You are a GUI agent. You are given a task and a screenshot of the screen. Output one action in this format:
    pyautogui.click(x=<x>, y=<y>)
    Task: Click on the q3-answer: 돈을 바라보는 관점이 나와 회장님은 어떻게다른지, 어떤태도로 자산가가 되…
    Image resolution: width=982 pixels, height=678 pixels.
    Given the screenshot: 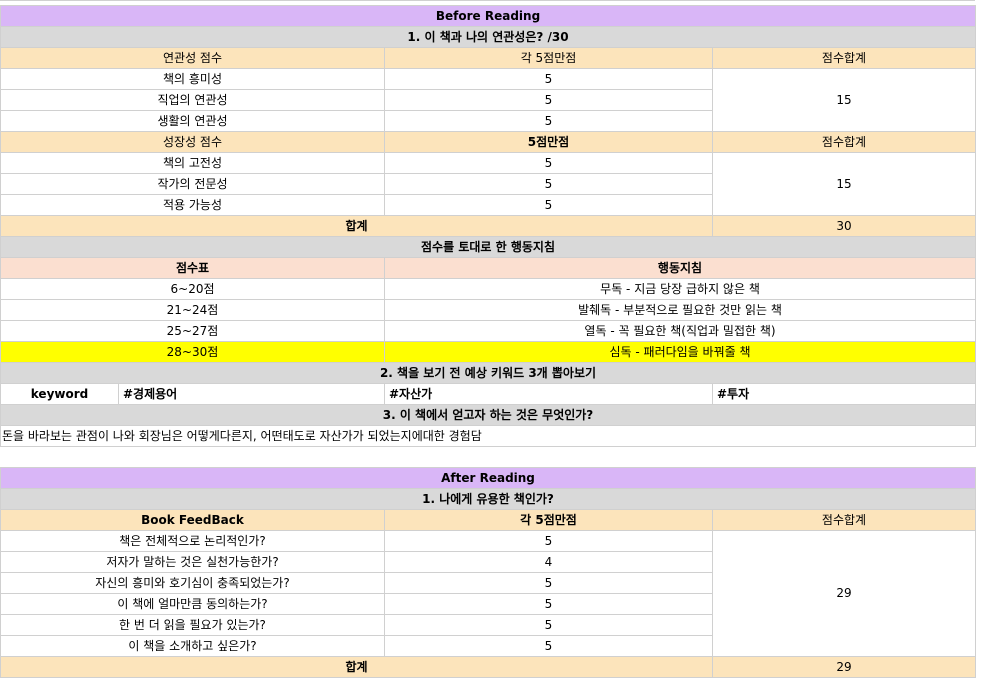 What is the action you would take?
    pyautogui.click(x=488, y=436)
    